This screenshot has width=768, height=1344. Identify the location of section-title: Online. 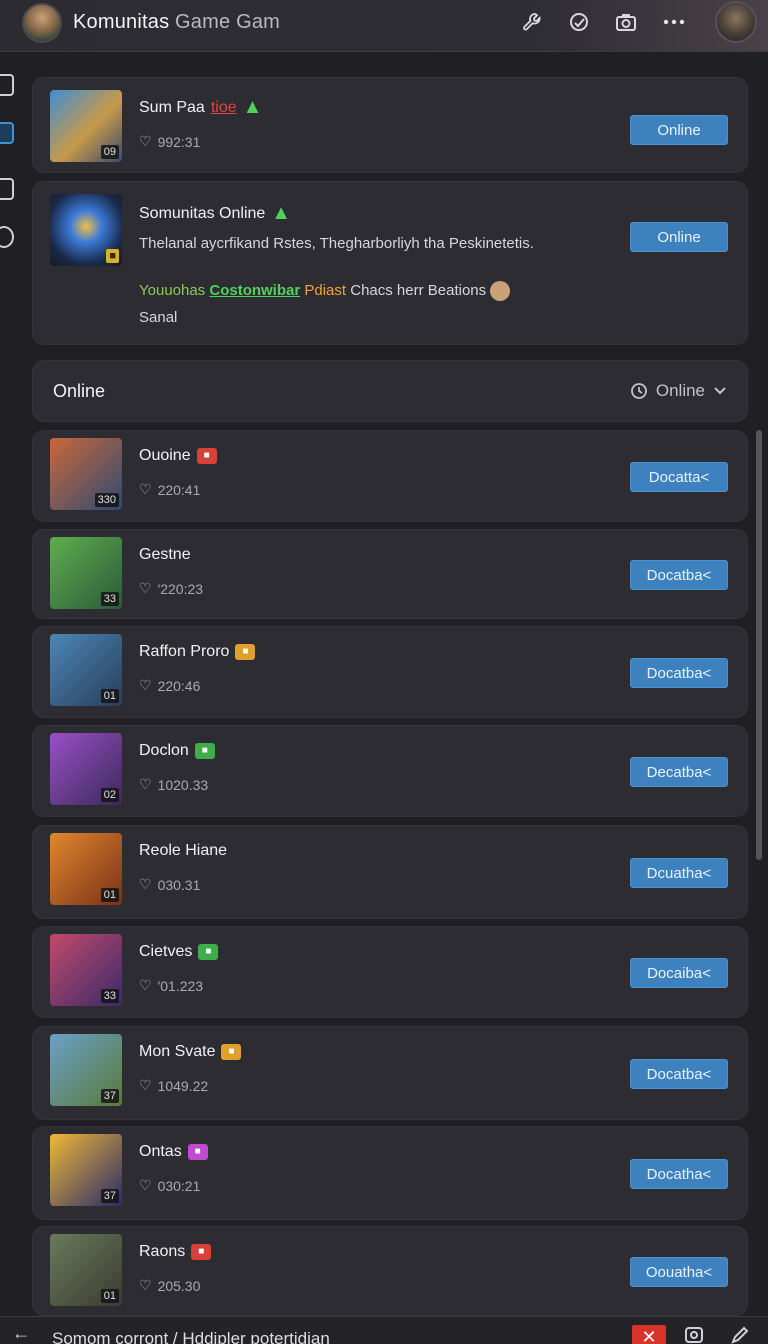
(79, 391).